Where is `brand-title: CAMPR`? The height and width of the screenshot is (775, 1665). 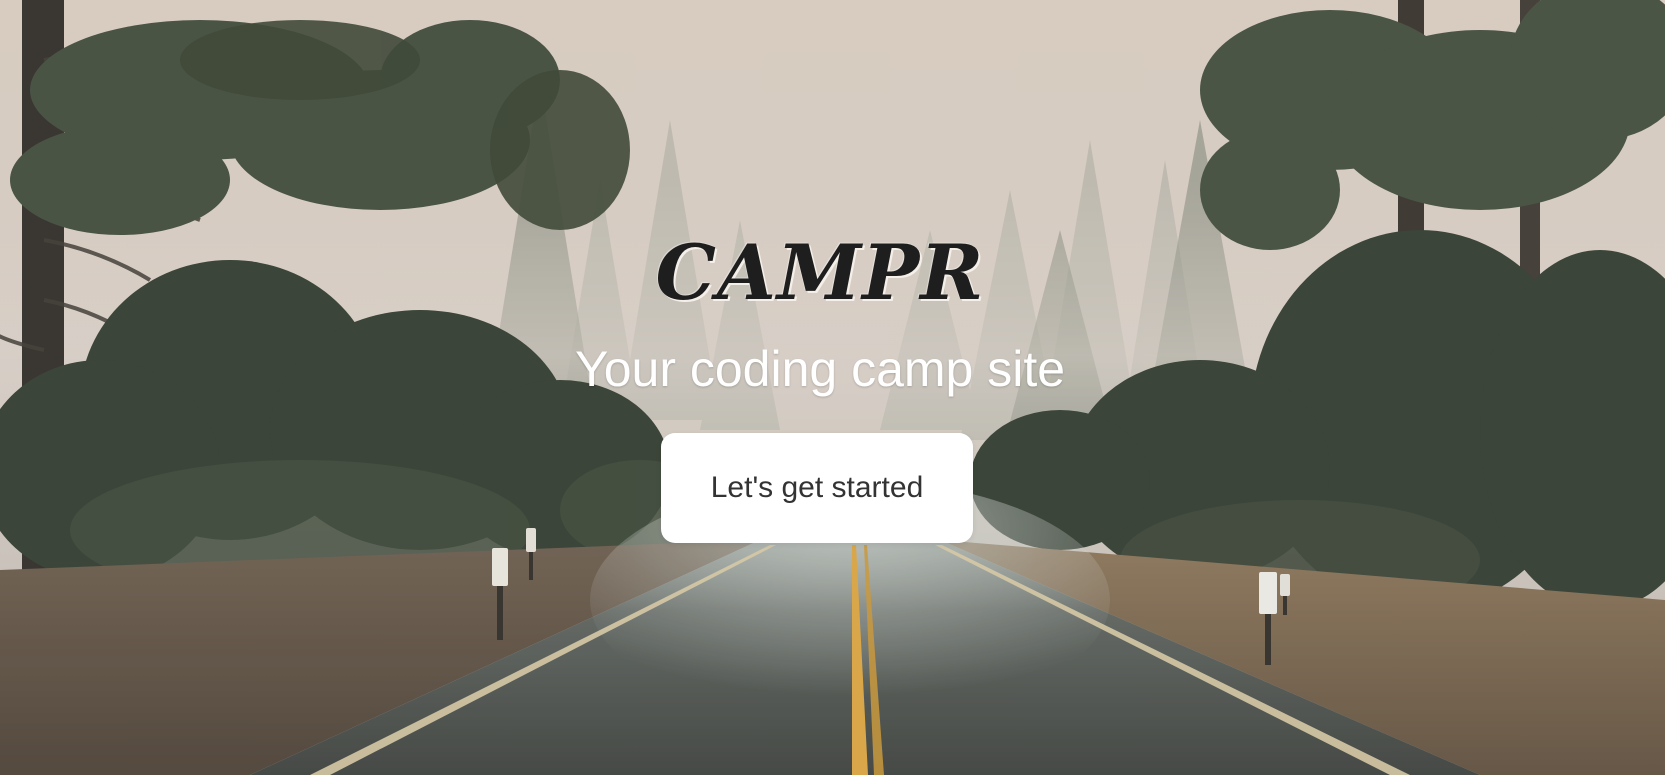
brand-title: CAMPR is located at coordinates (820, 272).